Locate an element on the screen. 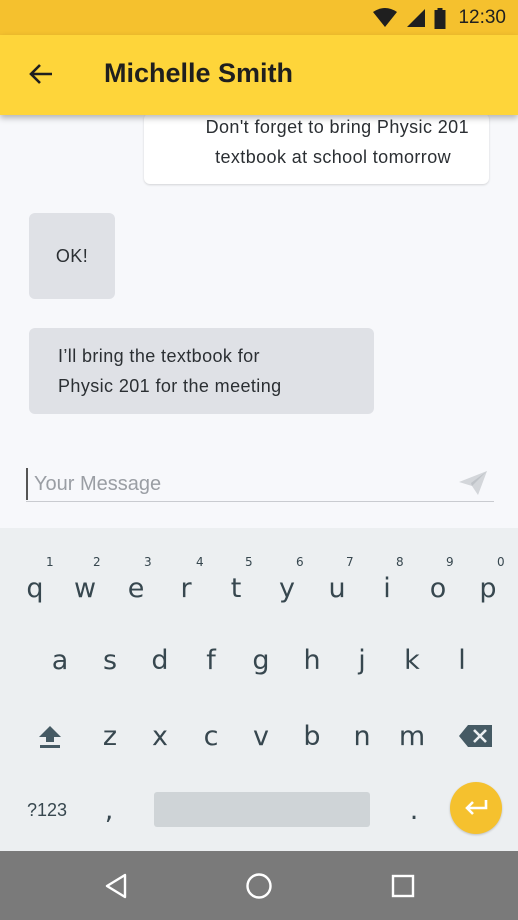 The width and height of the screenshot is (518, 920). key-d: d is located at coordinates (160, 660).